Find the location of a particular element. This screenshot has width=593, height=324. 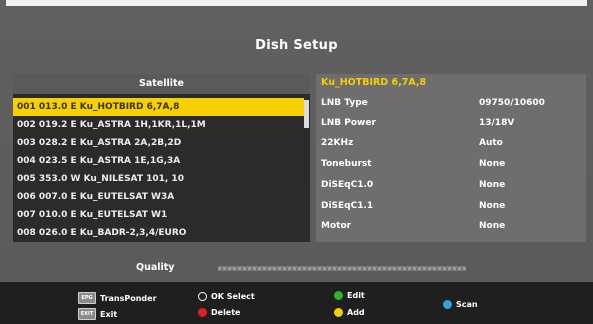

setting-value: 09750/10600 is located at coordinates (512, 103).